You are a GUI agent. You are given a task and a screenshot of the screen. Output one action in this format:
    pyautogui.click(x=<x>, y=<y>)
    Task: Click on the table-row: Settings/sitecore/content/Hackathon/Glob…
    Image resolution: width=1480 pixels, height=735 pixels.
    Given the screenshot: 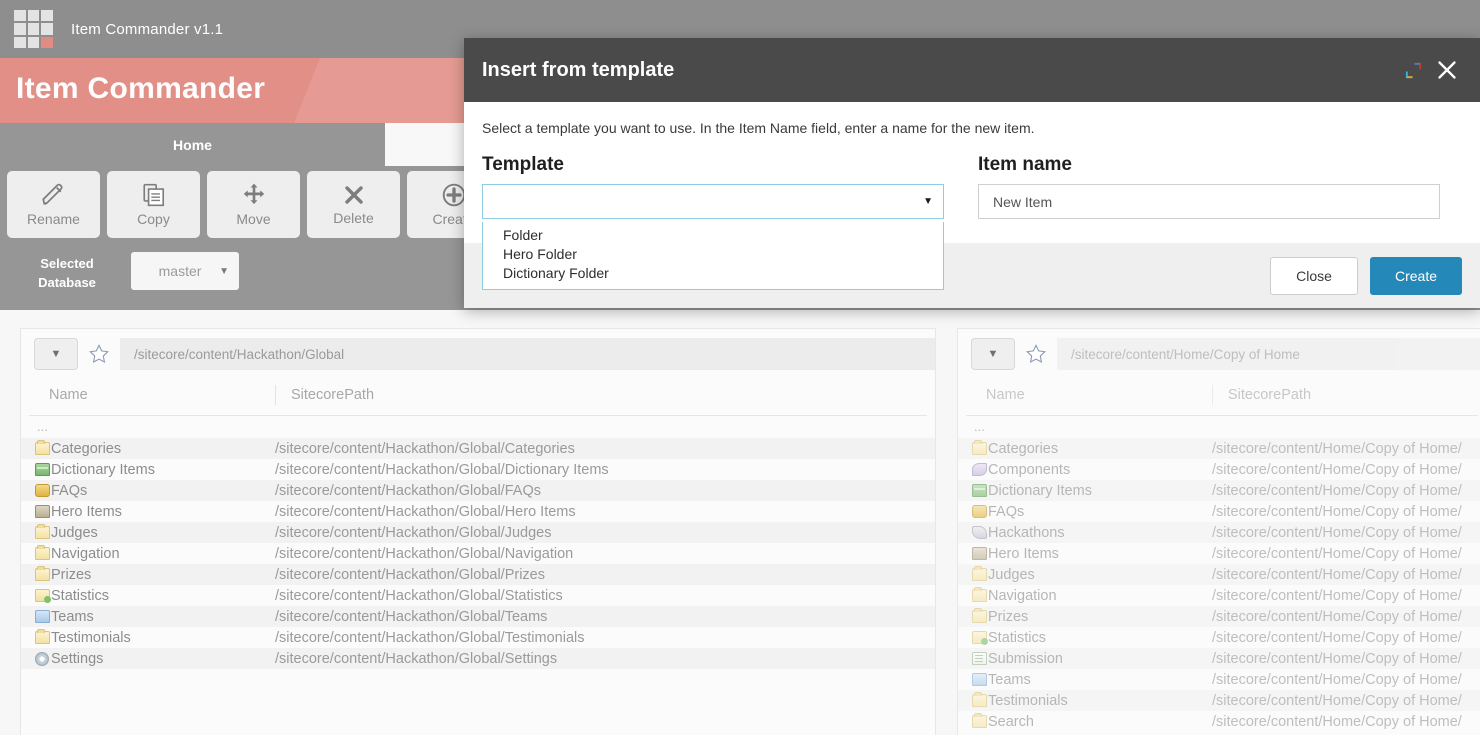 What is the action you would take?
    pyautogui.click(x=478, y=658)
    